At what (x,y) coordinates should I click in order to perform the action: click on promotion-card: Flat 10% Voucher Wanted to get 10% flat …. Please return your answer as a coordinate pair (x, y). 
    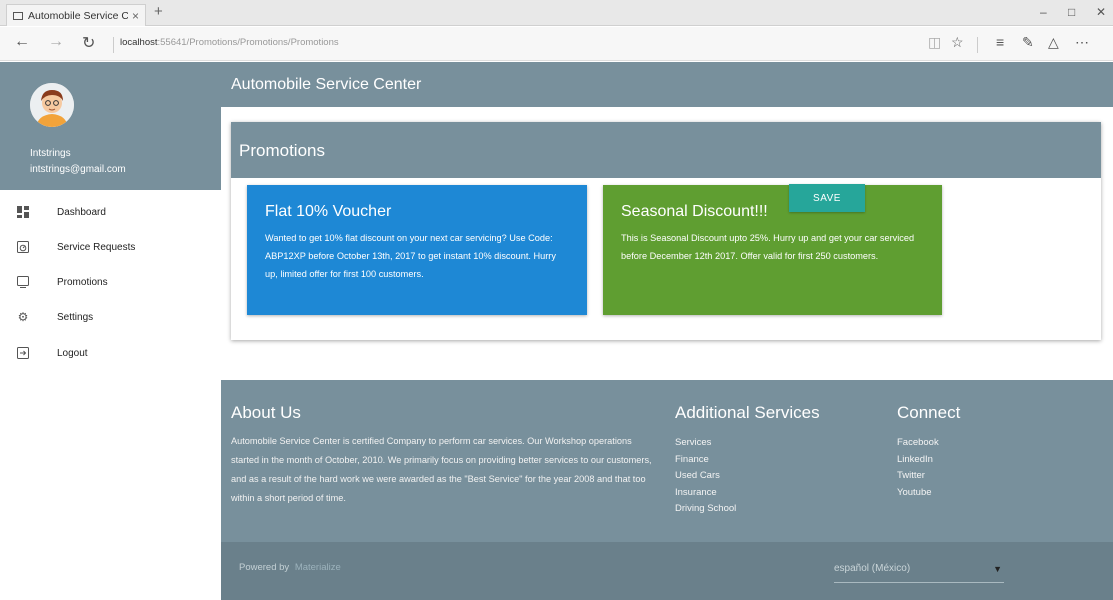
    Looking at the image, I should click on (417, 250).